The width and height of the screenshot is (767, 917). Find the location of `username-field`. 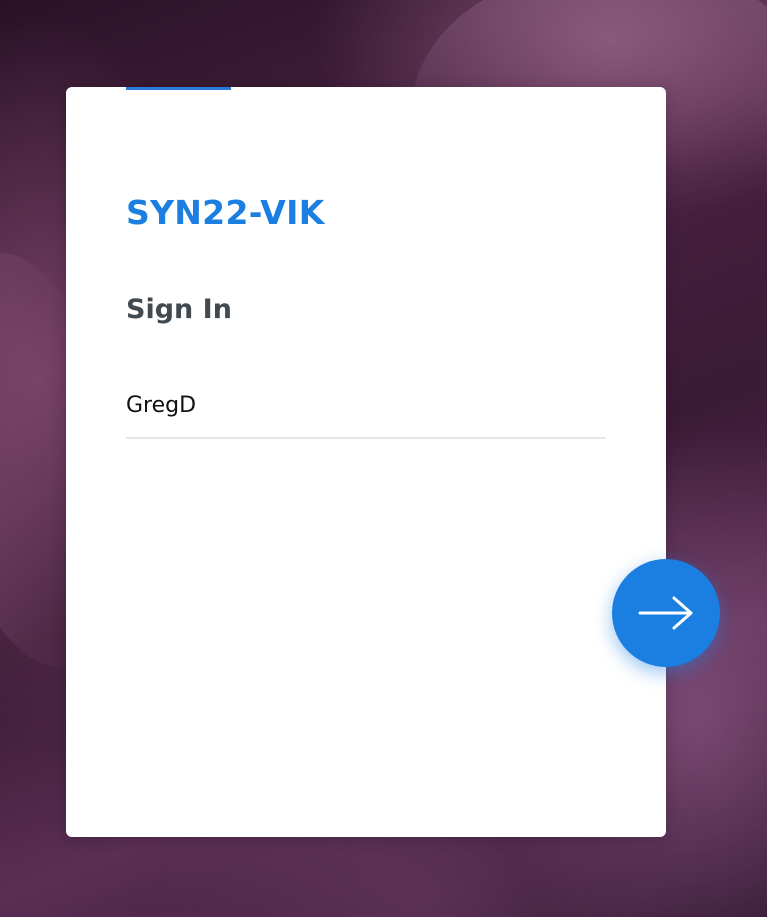

username-field is located at coordinates (366, 408).